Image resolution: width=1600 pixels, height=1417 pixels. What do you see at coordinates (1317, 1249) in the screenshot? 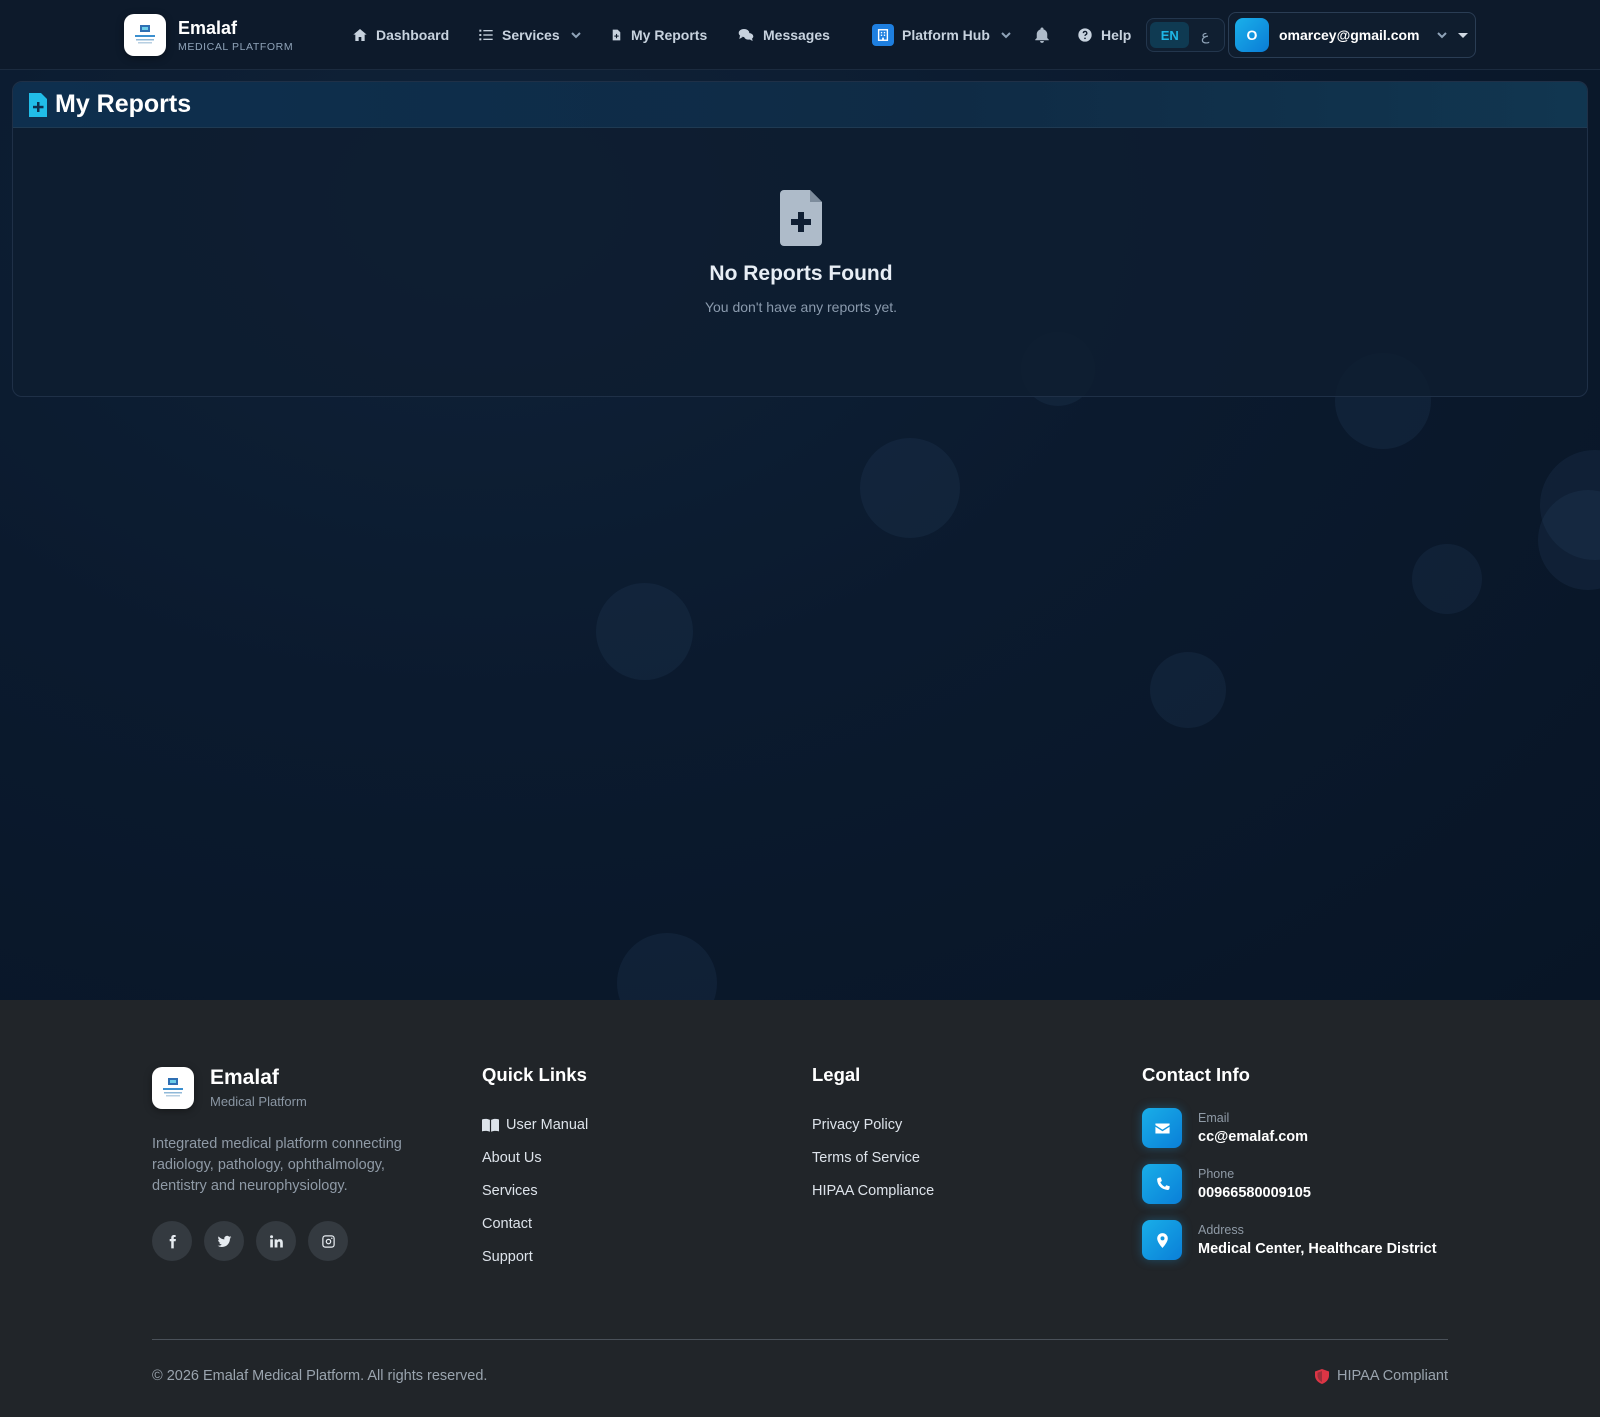
I see `contact-address-value: Medical Center, Healthcare District` at bounding box center [1317, 1249].